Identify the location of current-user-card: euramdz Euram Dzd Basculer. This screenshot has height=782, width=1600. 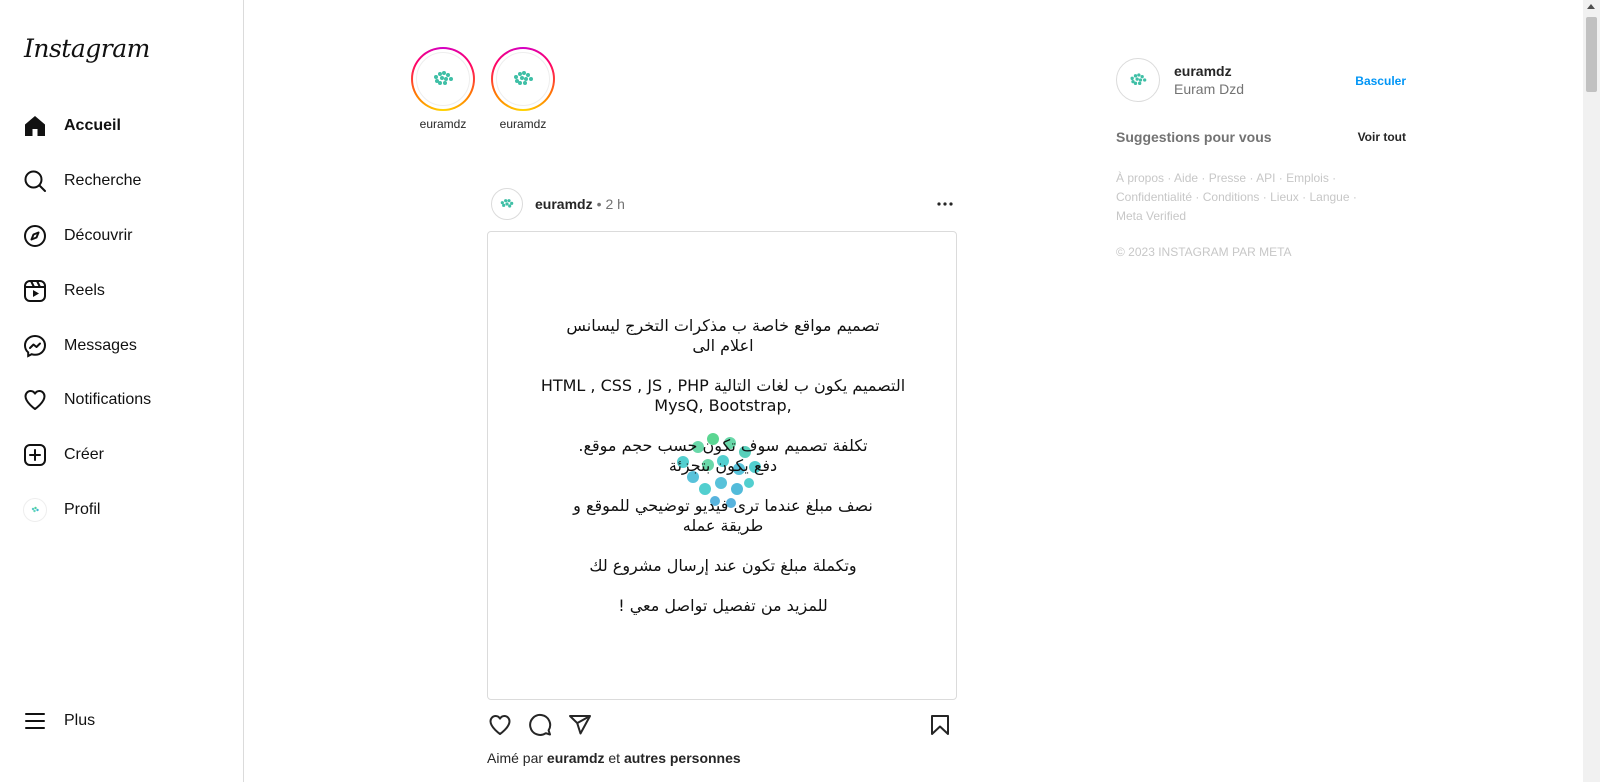
(1261, 80).